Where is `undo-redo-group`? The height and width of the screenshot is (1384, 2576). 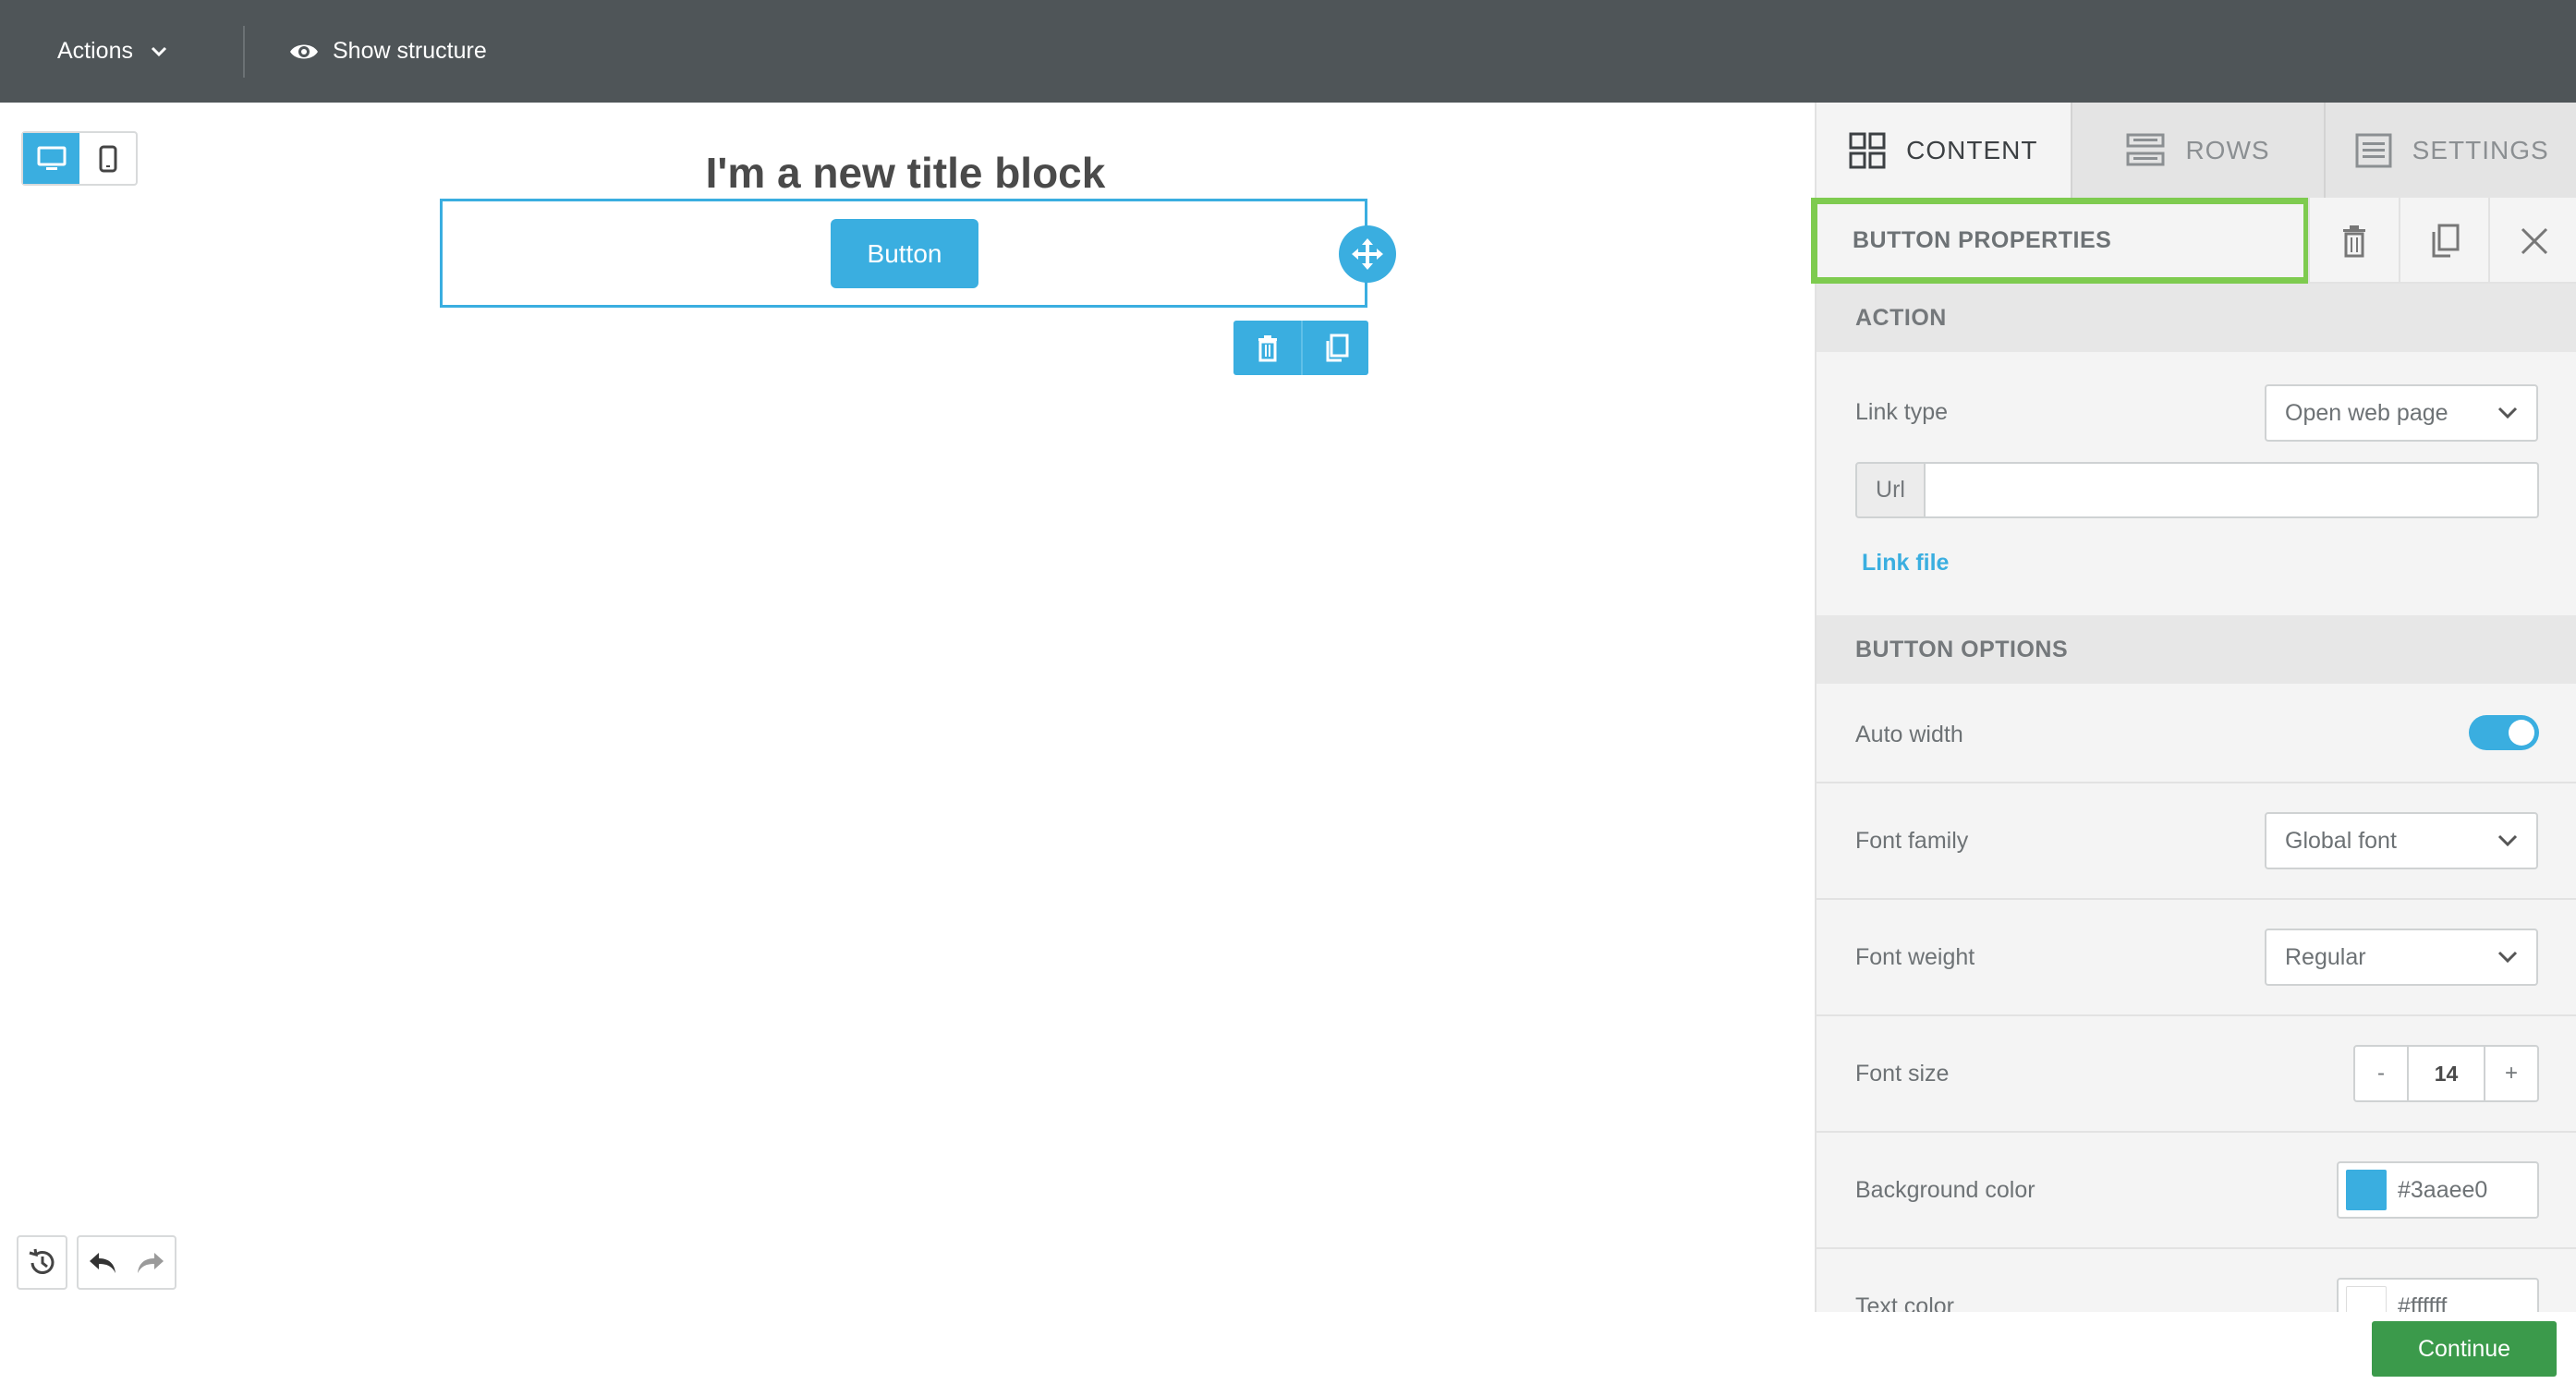
undo-redo-group is located at coordinates (126, 1262).